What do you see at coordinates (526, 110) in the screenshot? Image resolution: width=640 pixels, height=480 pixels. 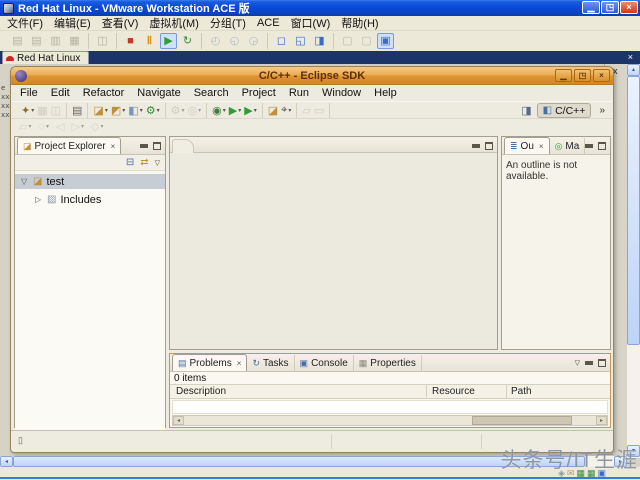 I see `open-perspective-icon: ◨` at bounding box center [526, 110].